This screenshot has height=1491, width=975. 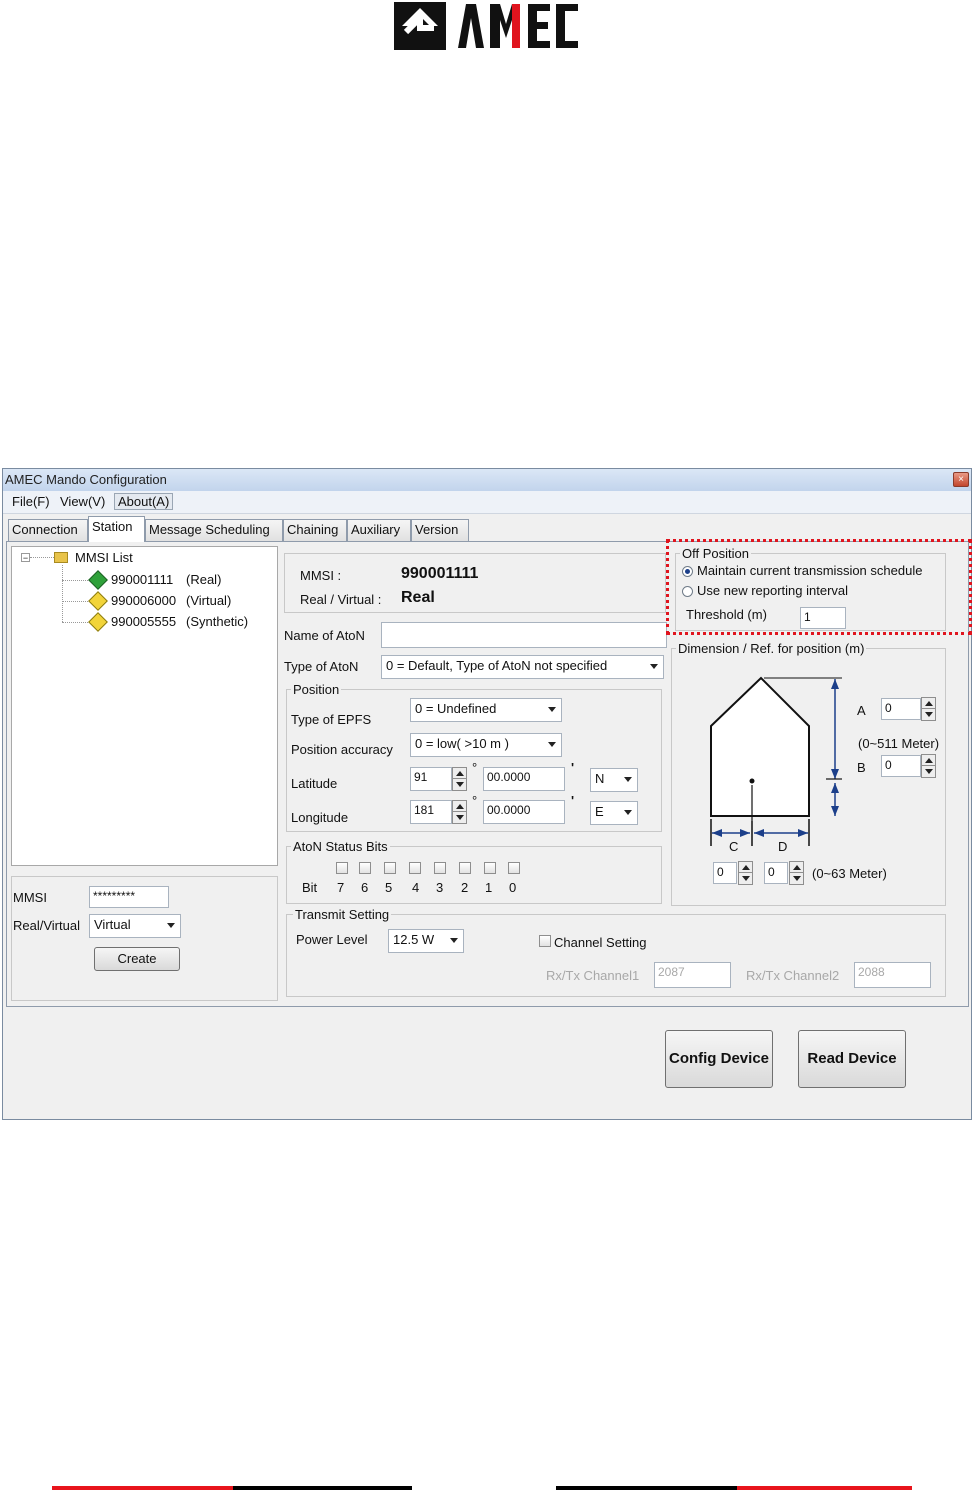 I want to click on info-rv-label: Real / Virtual :, so click(x=341, y=599).